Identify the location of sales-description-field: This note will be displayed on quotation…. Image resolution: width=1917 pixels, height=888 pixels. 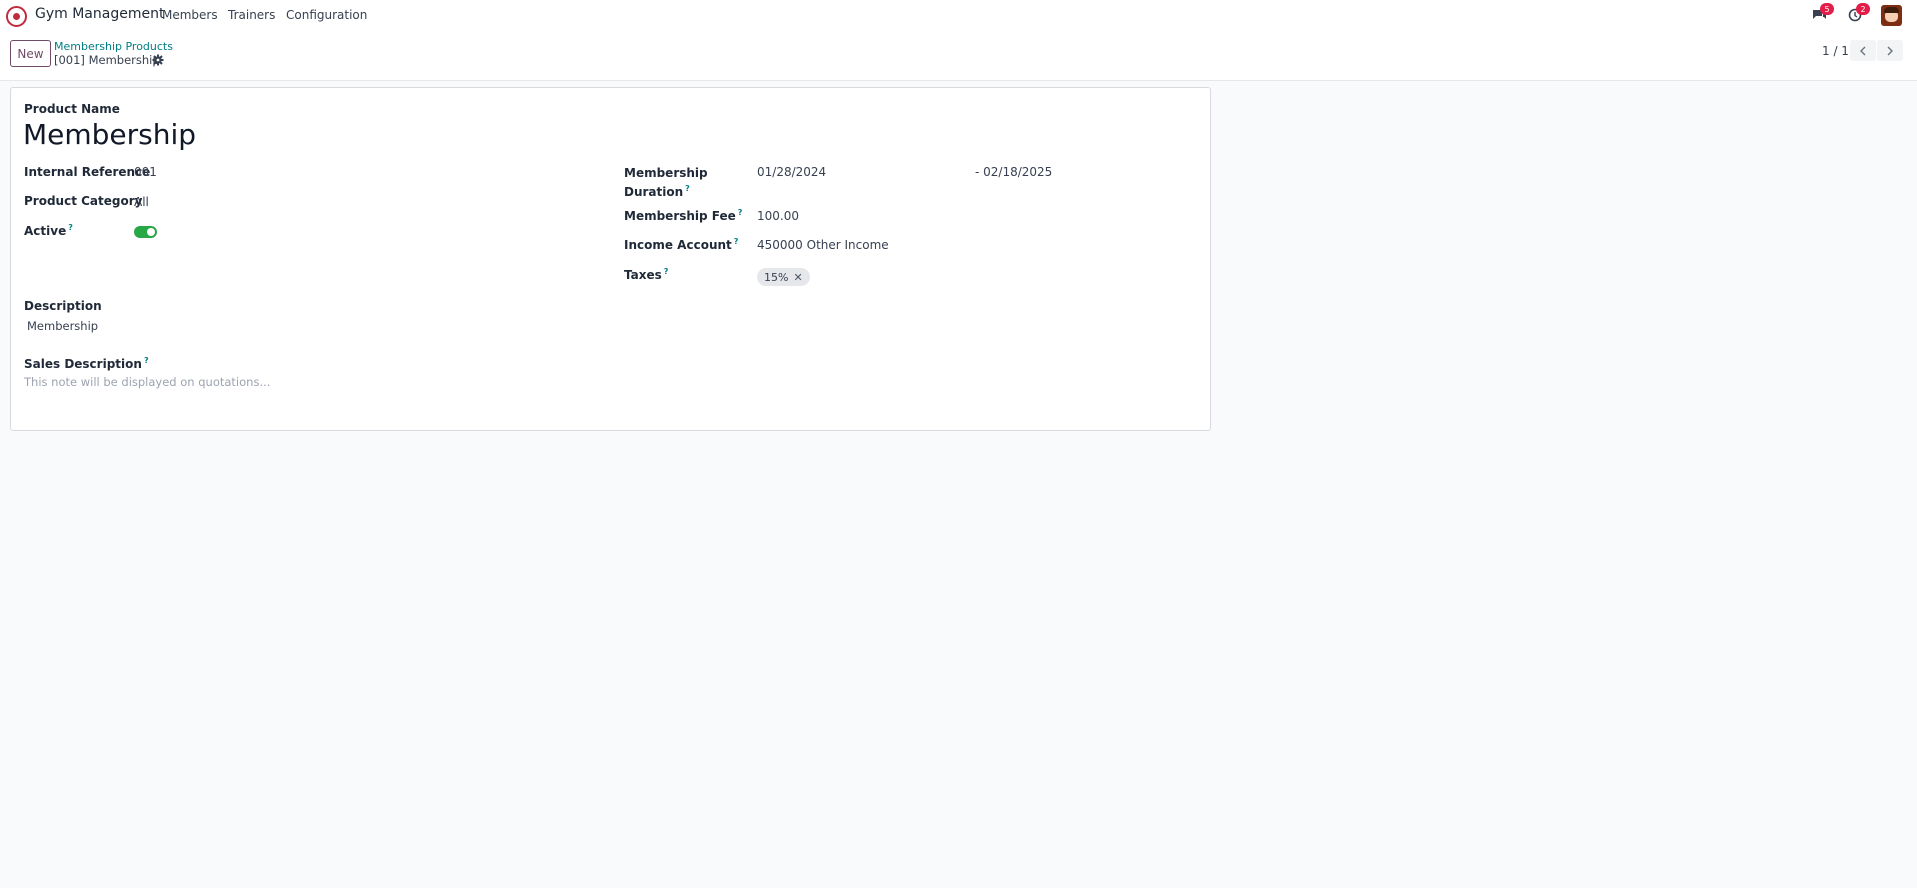
(147, 382).